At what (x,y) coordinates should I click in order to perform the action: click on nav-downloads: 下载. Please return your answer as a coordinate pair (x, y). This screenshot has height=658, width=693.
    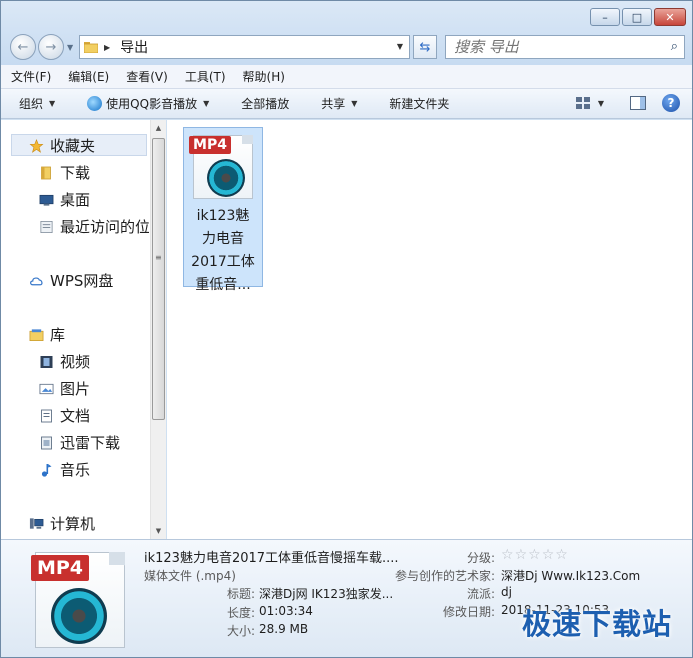
    Looking at the image, I should click on (94, 172).